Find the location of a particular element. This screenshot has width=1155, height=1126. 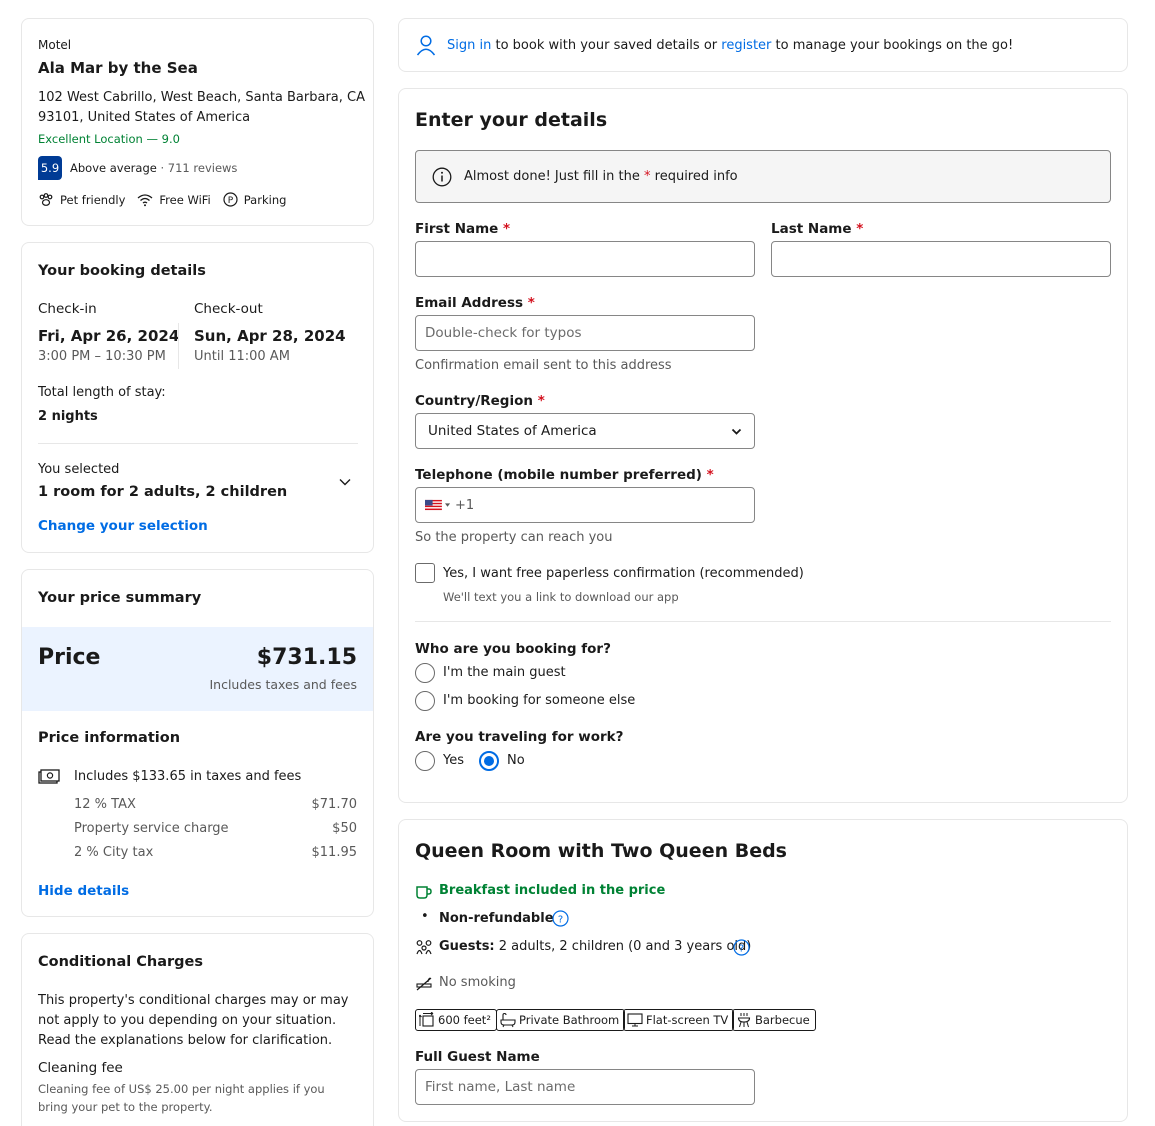

change-selection-link: Change your selection is located at coordinates (123, 526).